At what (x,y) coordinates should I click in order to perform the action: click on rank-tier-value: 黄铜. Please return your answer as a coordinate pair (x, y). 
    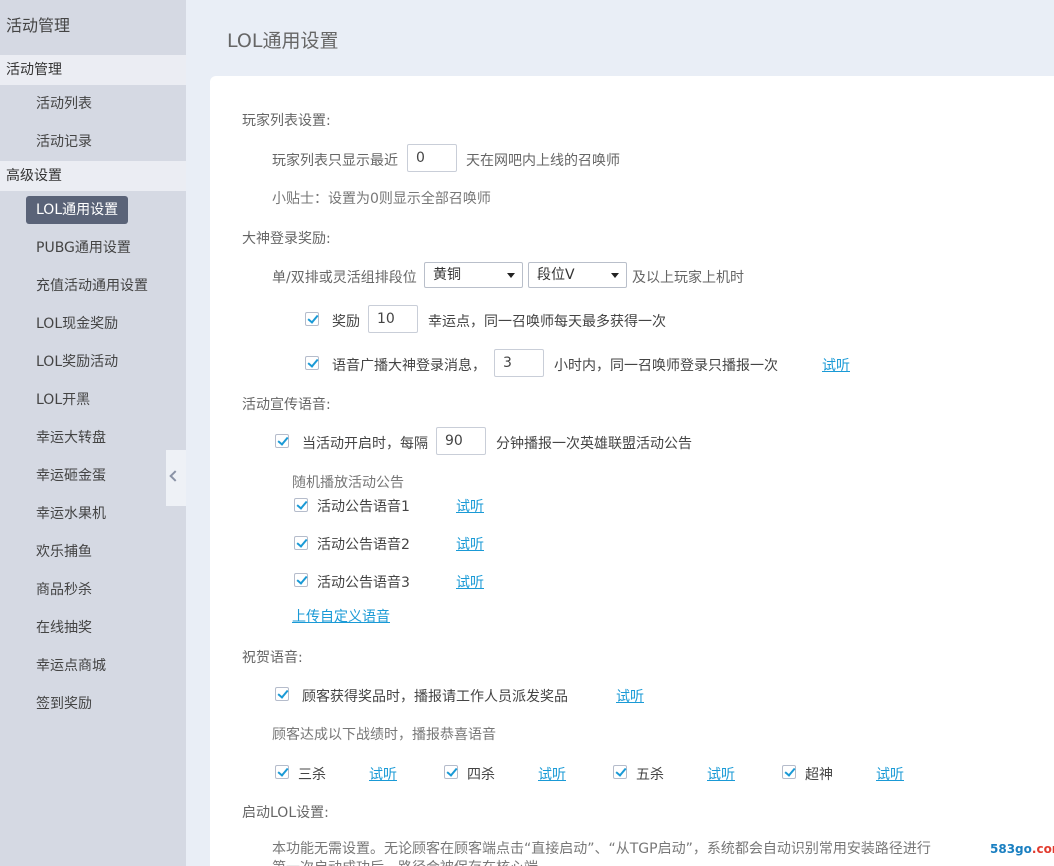
    Looking at the image, I should click on (447, 275).